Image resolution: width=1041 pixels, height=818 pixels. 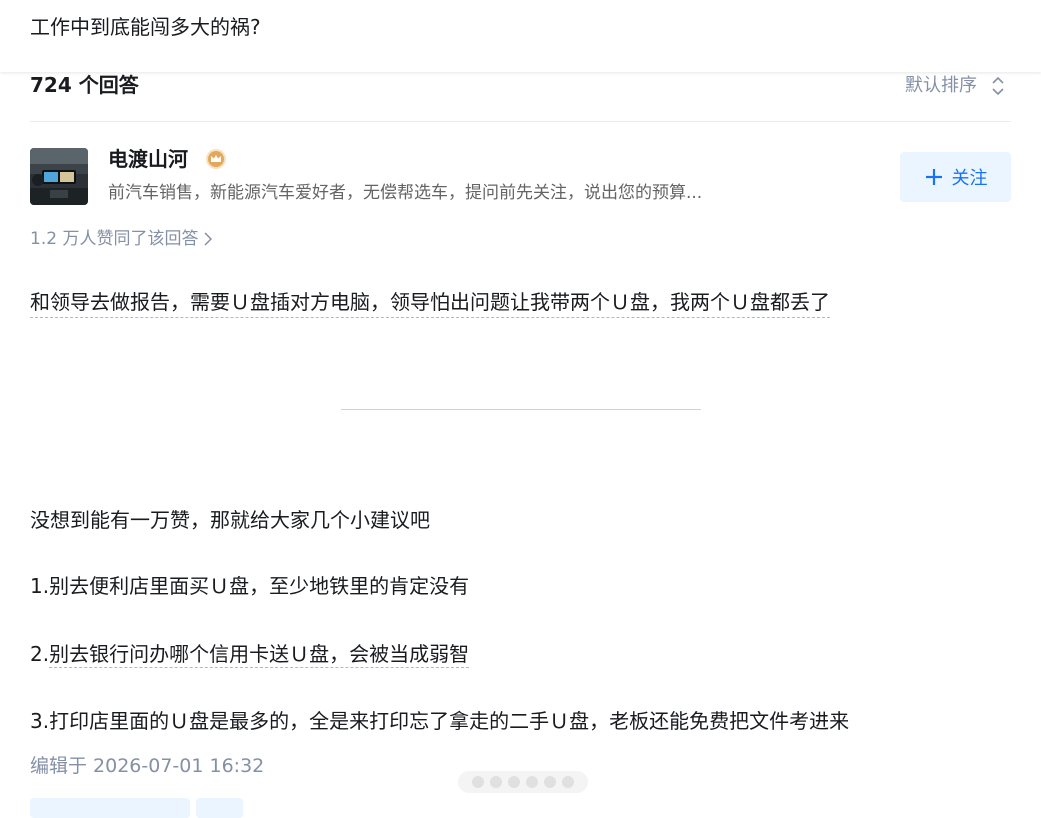 What do you see at coordinates (523, 782) in the screenshot?
I see `fade-indicator` at bounding box center [523, 782].